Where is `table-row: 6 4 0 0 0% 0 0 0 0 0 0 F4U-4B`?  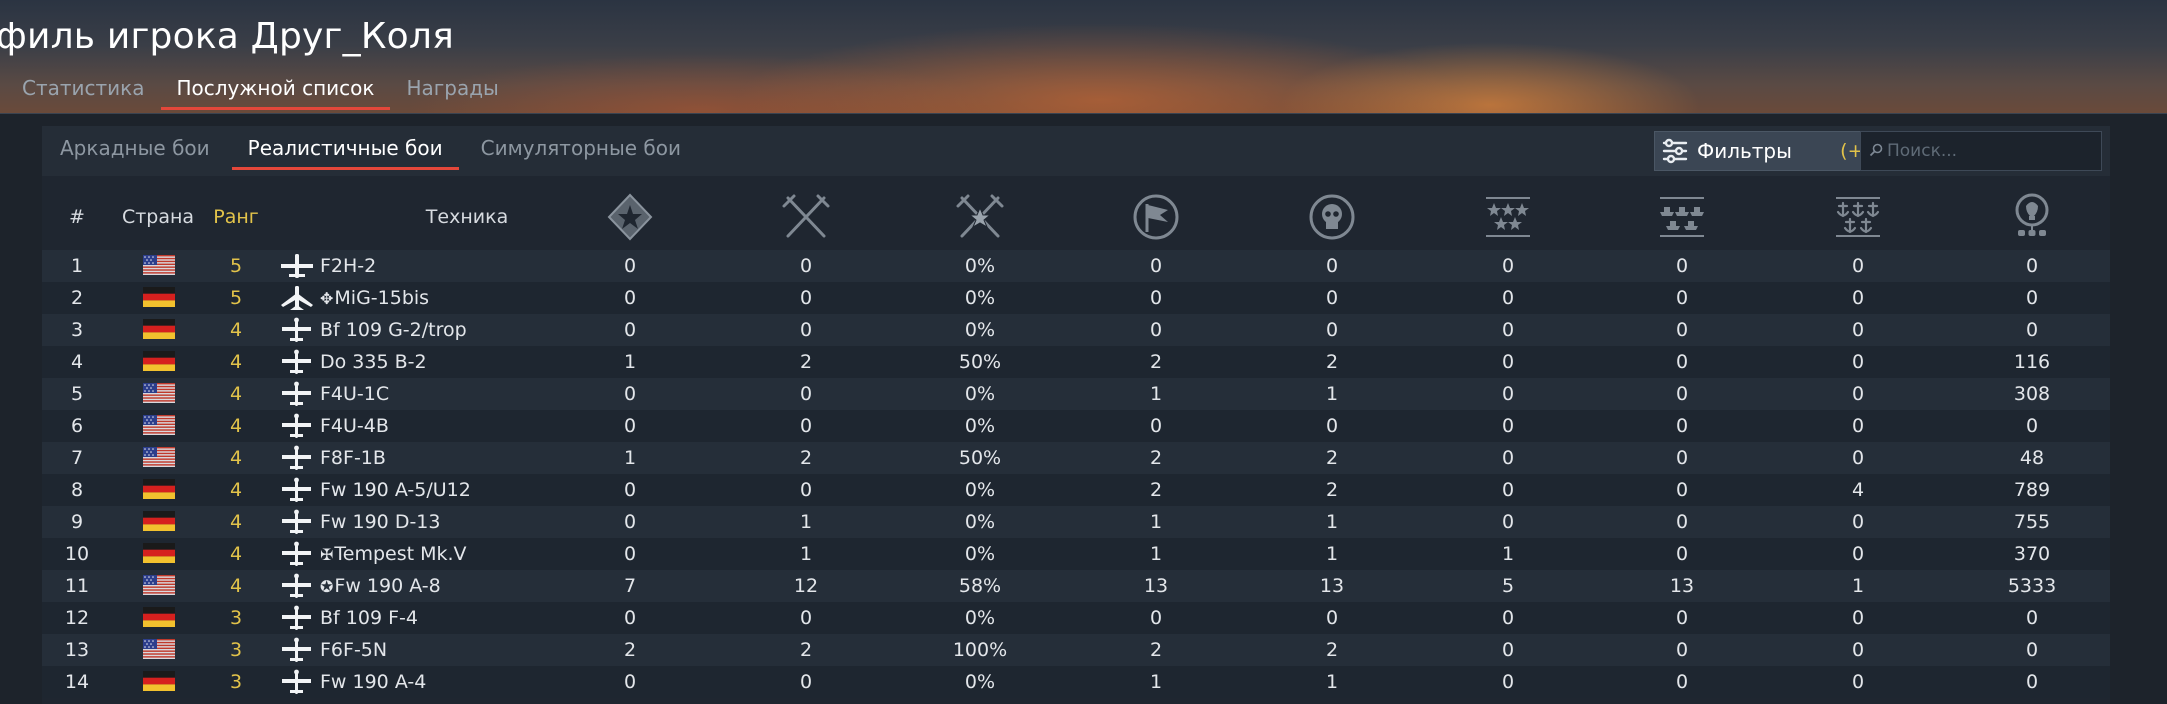 table-row: 6 4 0 0 0% 0 0 0 0 0 0 F4U-4B is located at coordinates (1076, 426).